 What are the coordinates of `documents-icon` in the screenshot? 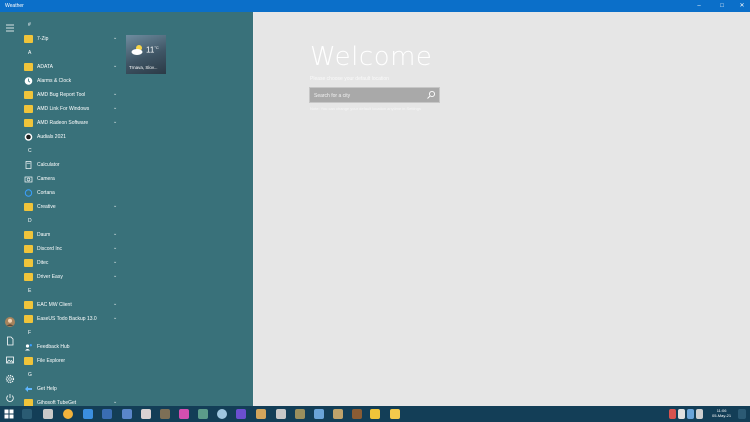 It's located at (10, 341).